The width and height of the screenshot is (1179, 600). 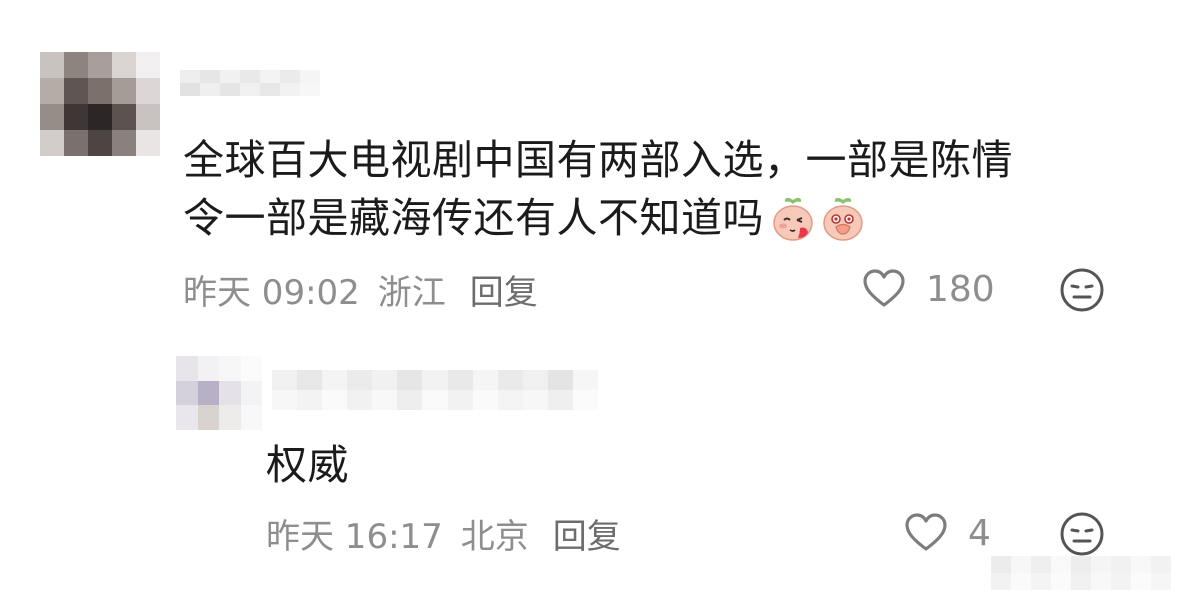 I want to click on username, so click(x=250, y=83).